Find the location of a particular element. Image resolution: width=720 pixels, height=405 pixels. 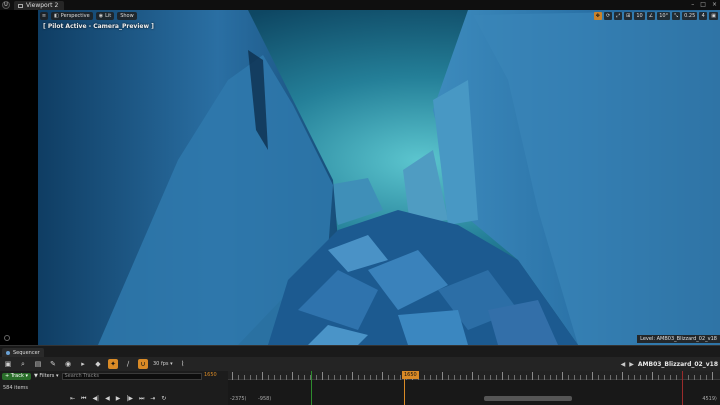

eye-icon: ◉ is located at coordinates (68, 364).